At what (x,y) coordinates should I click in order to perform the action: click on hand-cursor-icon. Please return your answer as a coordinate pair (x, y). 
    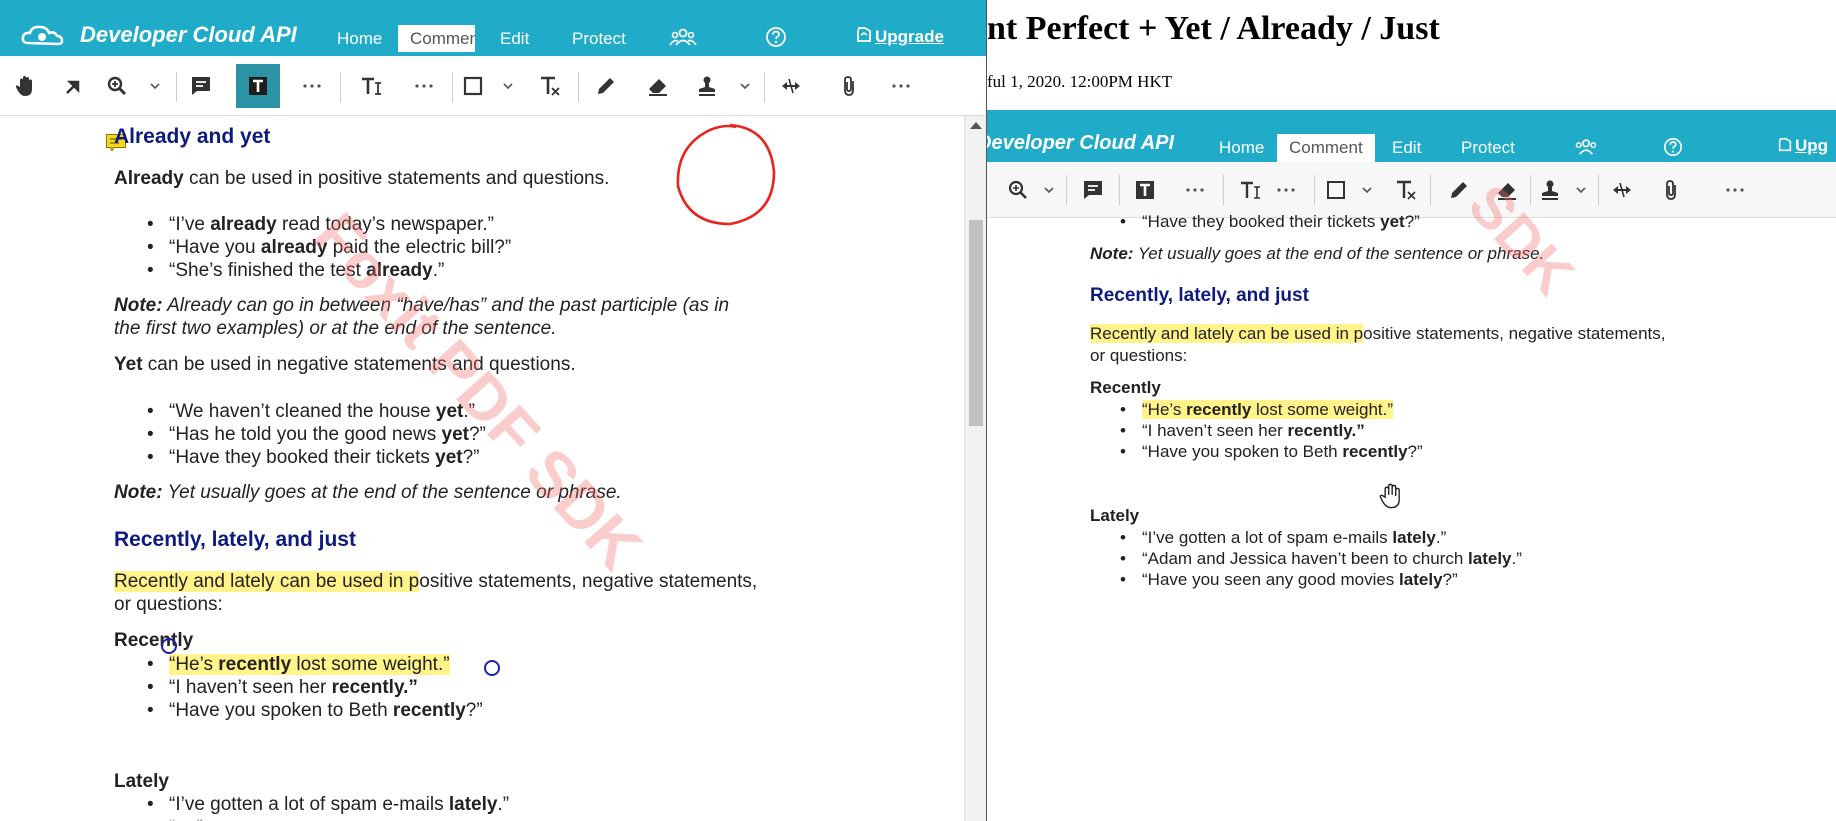
    Looking at the image, I should click on (1389, 496).